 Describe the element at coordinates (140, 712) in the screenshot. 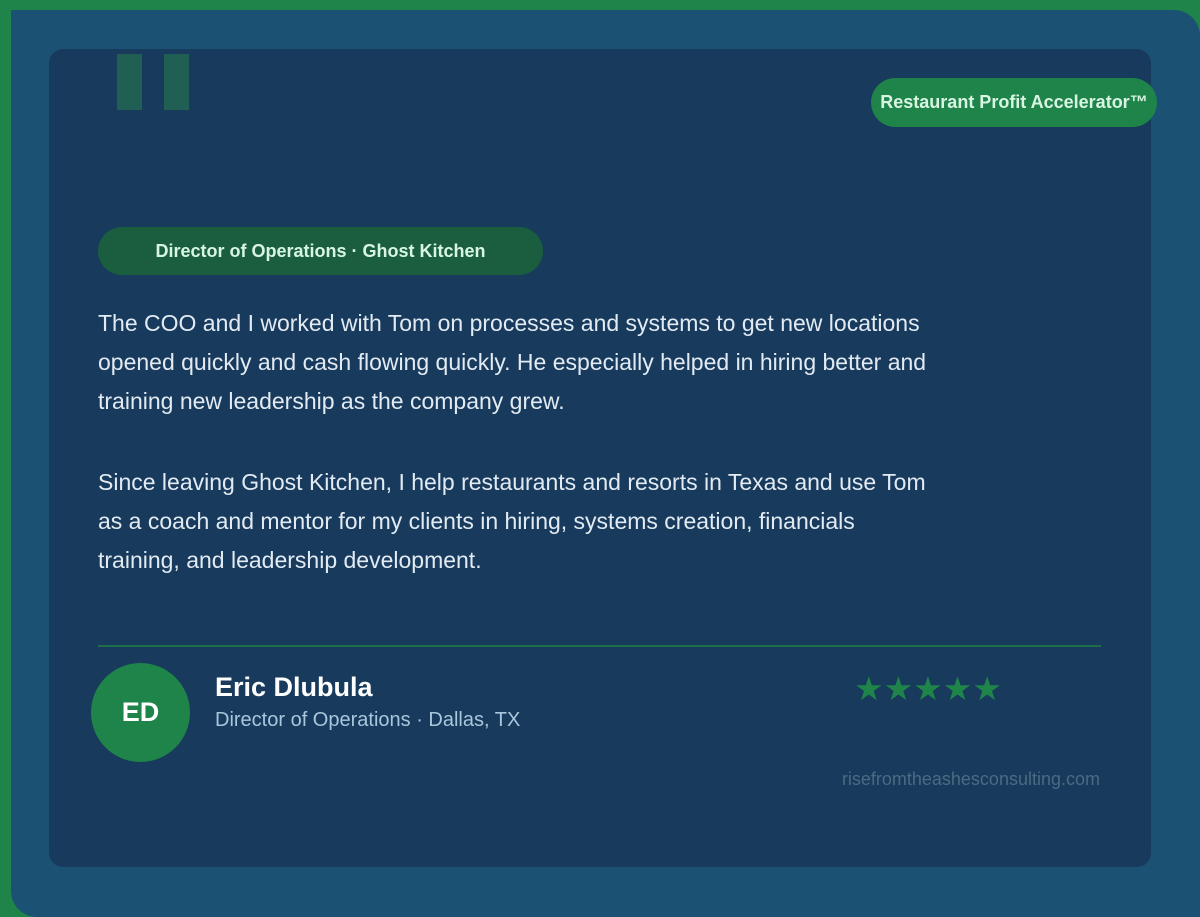

I see `avatar: ED` at that location.